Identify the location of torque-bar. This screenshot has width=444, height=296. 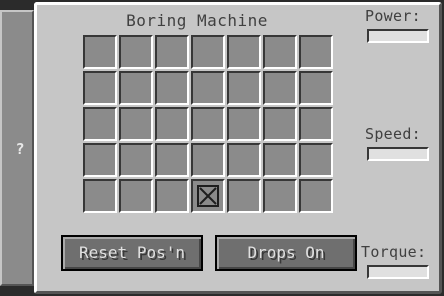
(398, 272).